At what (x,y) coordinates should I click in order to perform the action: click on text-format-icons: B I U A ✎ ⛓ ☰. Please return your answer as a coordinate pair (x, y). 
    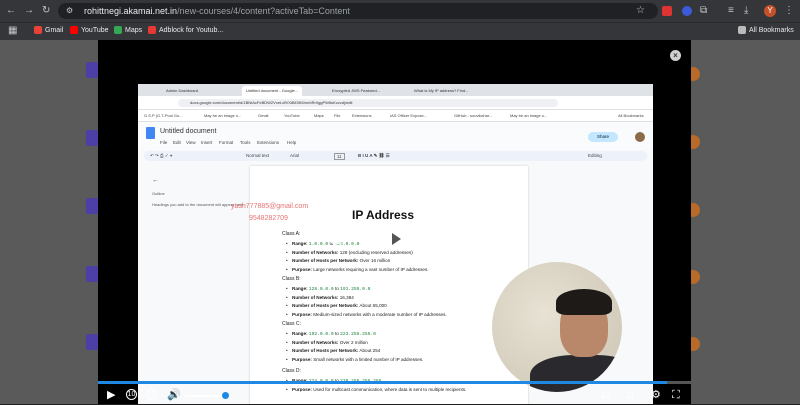
    Looking at the image, I should click on (374, 155).